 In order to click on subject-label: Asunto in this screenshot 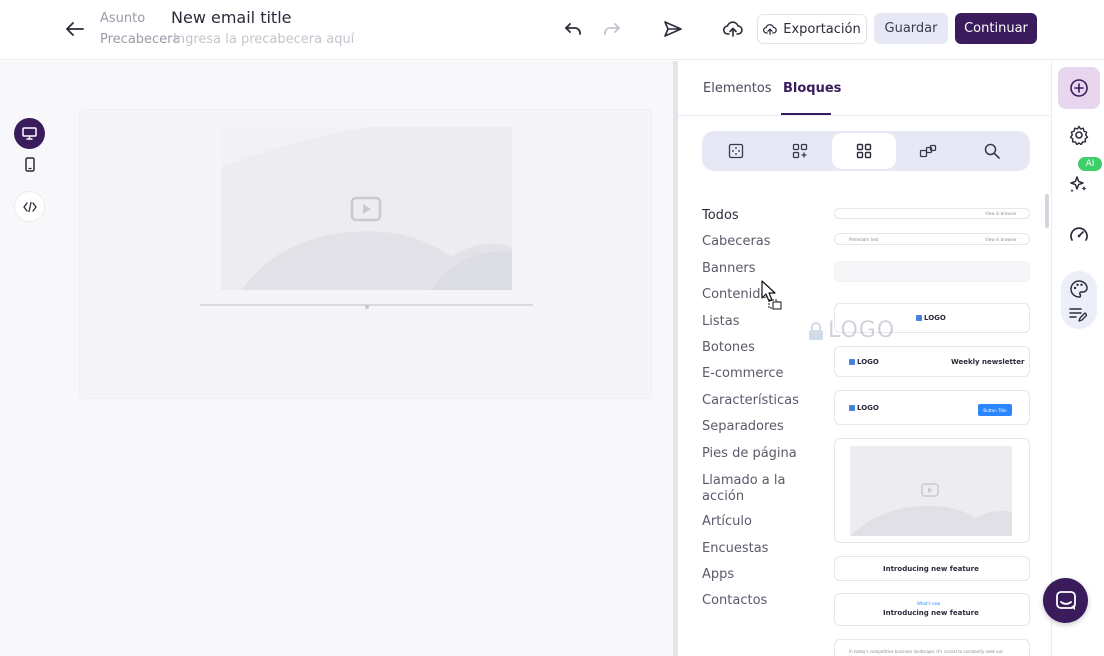, I will do `click(123, 18)`.